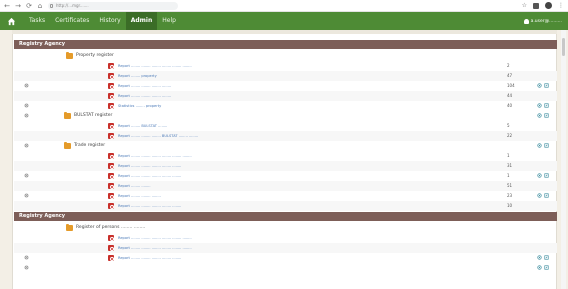 Image resolution: width=568 pixels, height=289 pixels. Describe the element at coordinates (139, 106) in the screenshot. I see `report-link: Statistics ........ property` at that location.